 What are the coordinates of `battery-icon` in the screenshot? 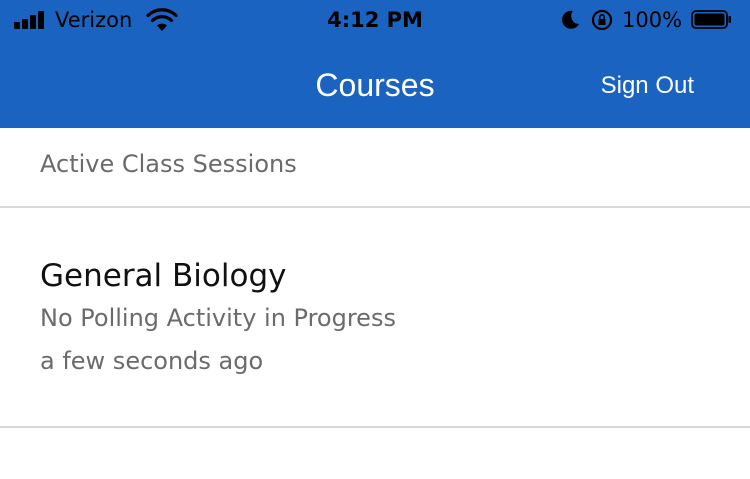 It's located at (711, 19).